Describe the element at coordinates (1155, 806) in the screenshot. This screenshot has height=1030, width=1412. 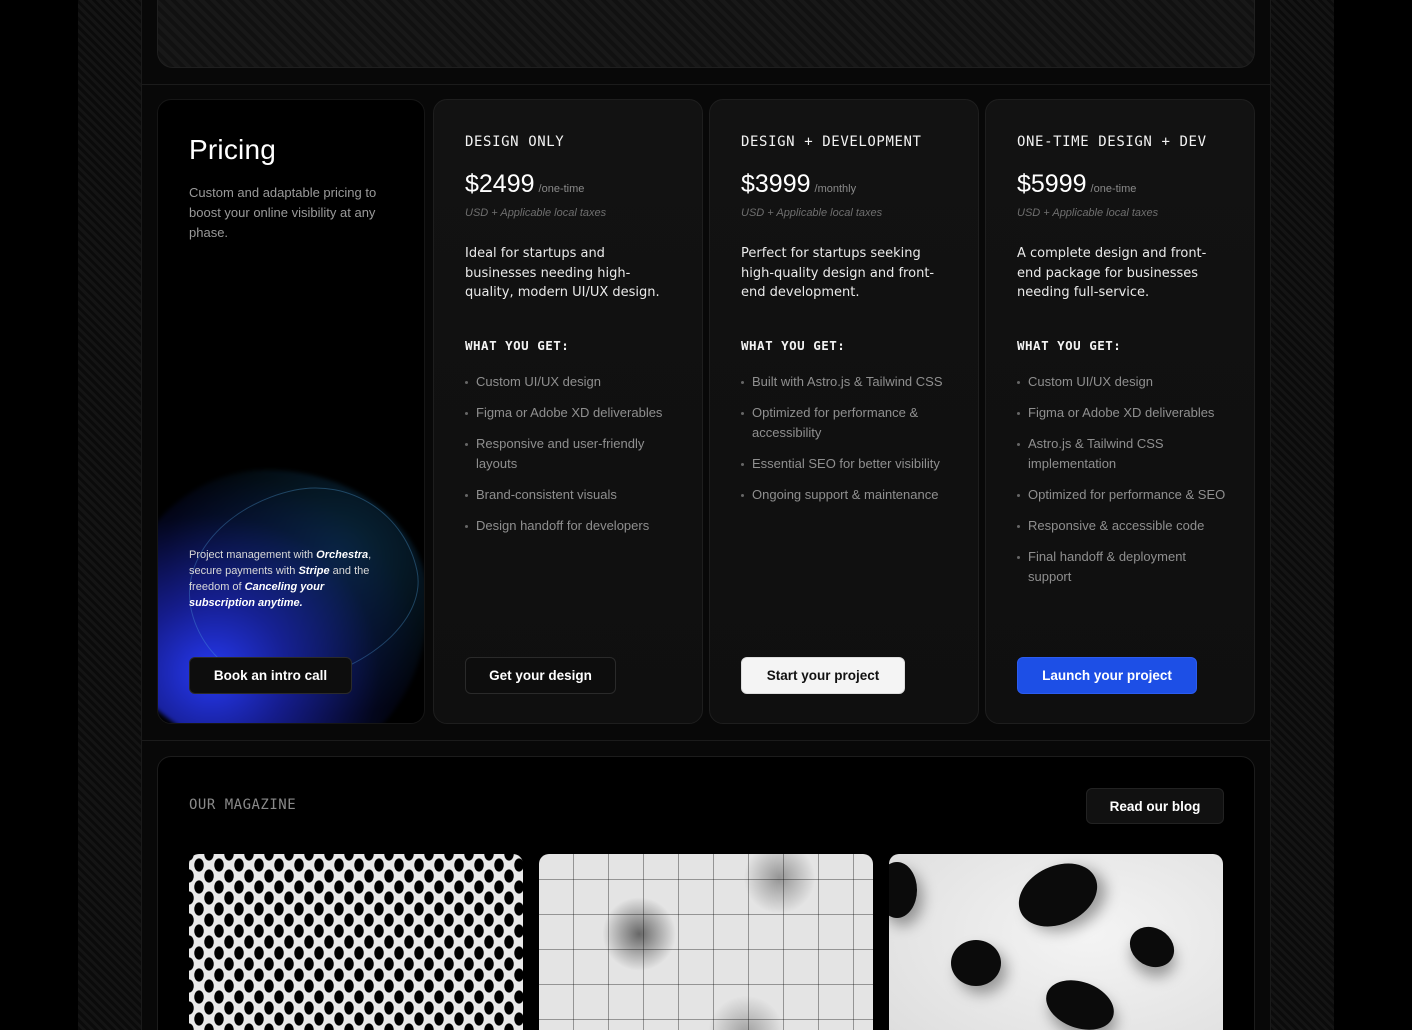
I see `read-our-blog-button: Read our blog` at that location.